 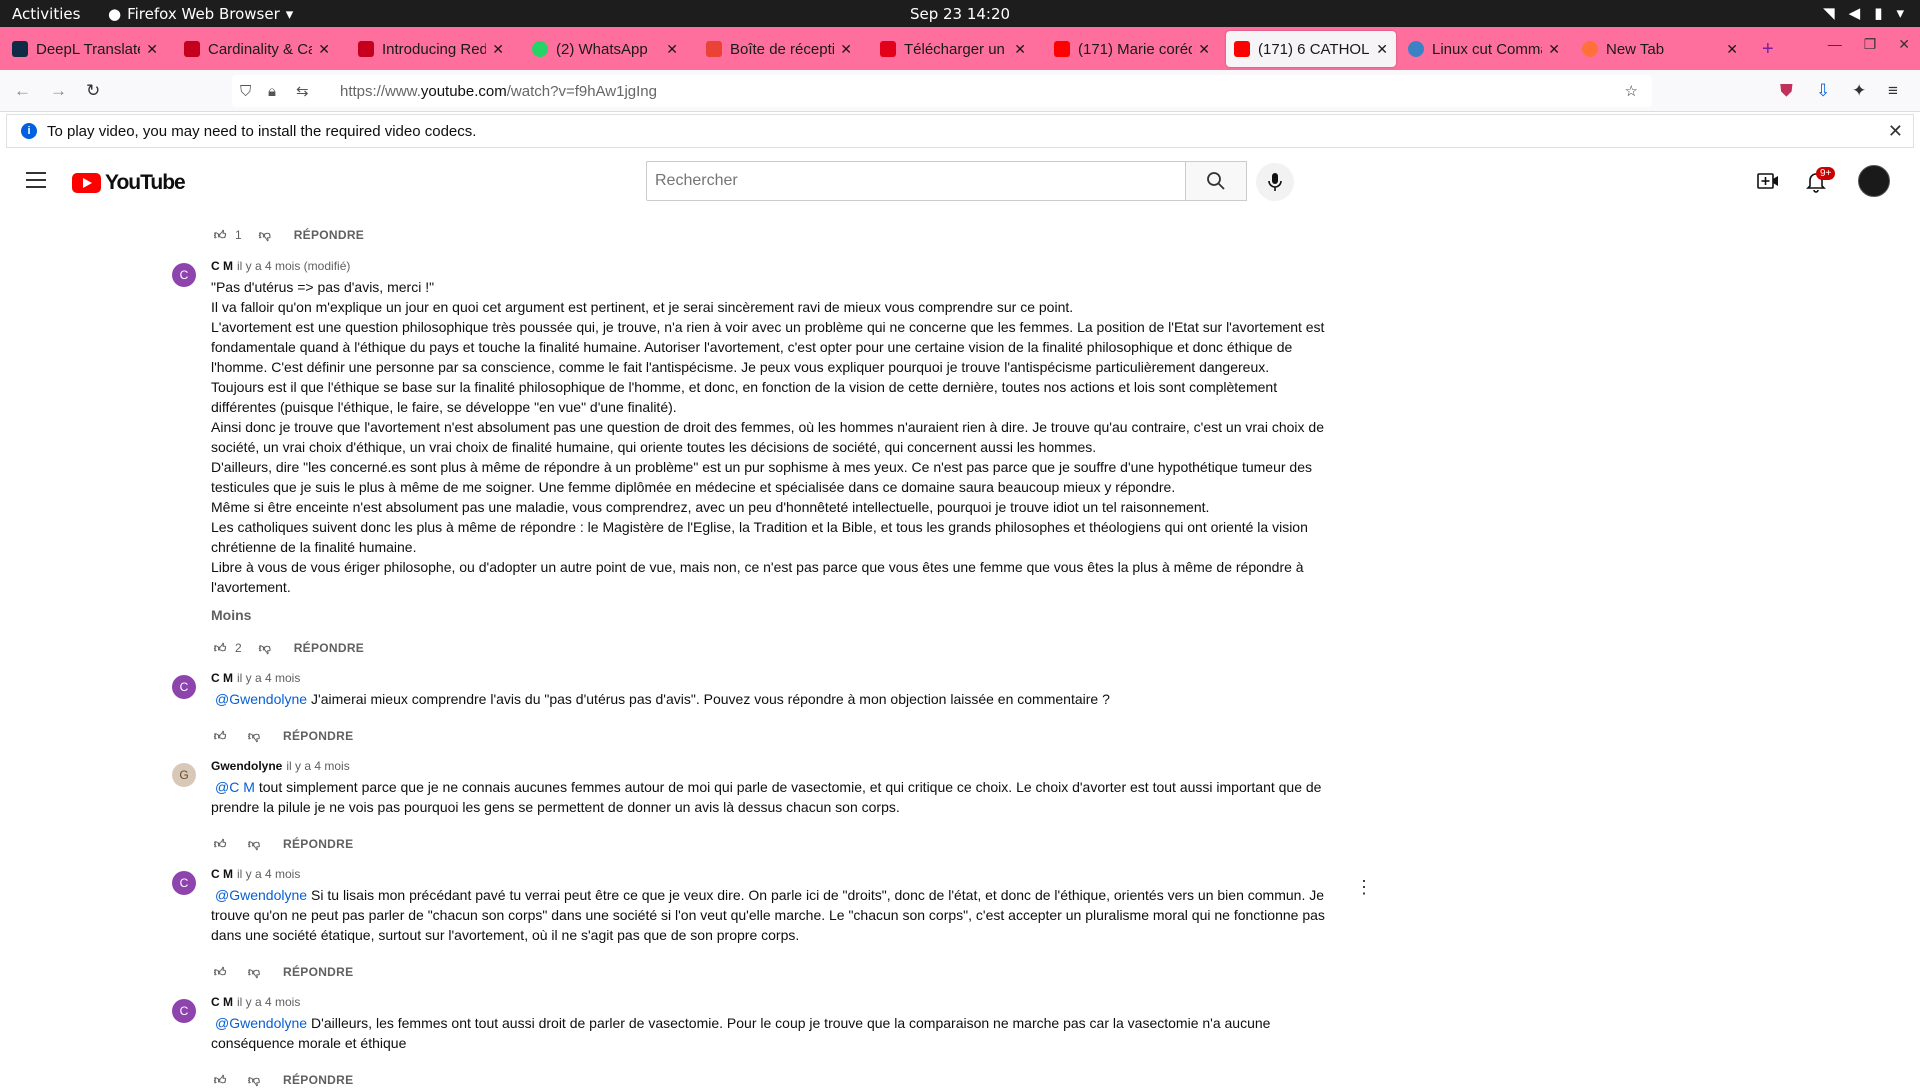 I want to click on more-actions-icon: ⋮, so click(x=1364, y=887).